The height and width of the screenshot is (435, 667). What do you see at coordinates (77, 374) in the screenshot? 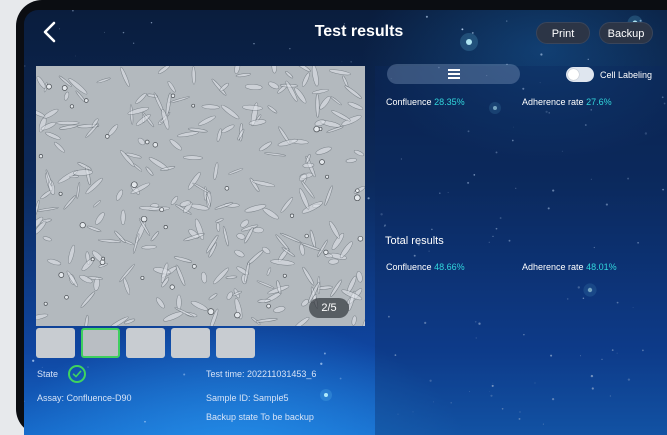
I see `check-circle-icon` at bounding box center [77, 374].